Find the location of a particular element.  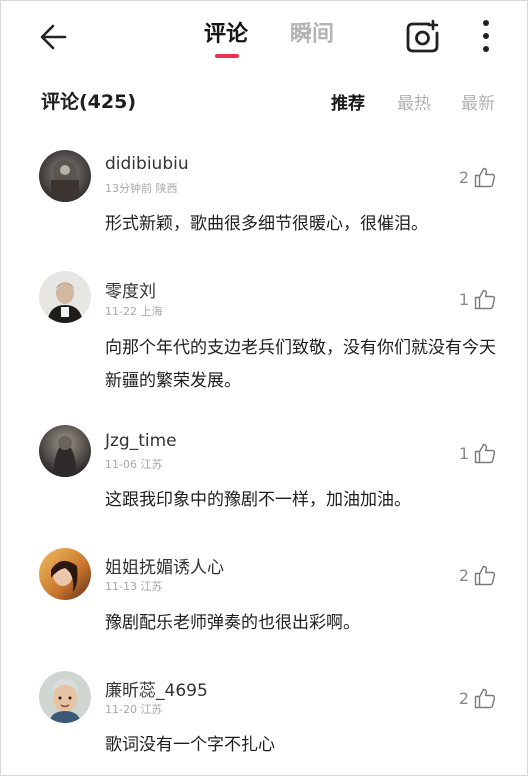

comment-meta: 11-13 江苏 is located at coordinates (133, 586).